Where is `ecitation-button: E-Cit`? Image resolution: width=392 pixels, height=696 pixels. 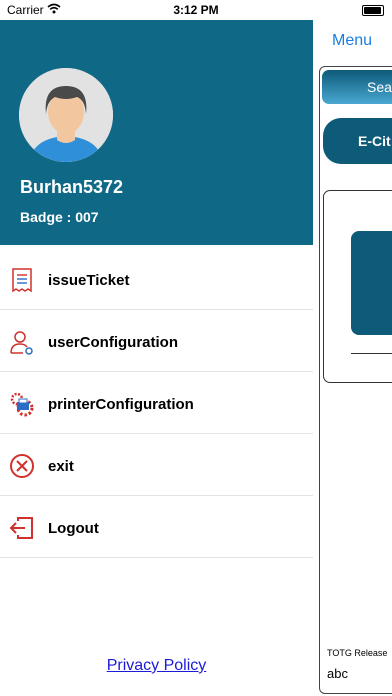
ecitation-button: E-Cit is located at coordinates (357, 141).